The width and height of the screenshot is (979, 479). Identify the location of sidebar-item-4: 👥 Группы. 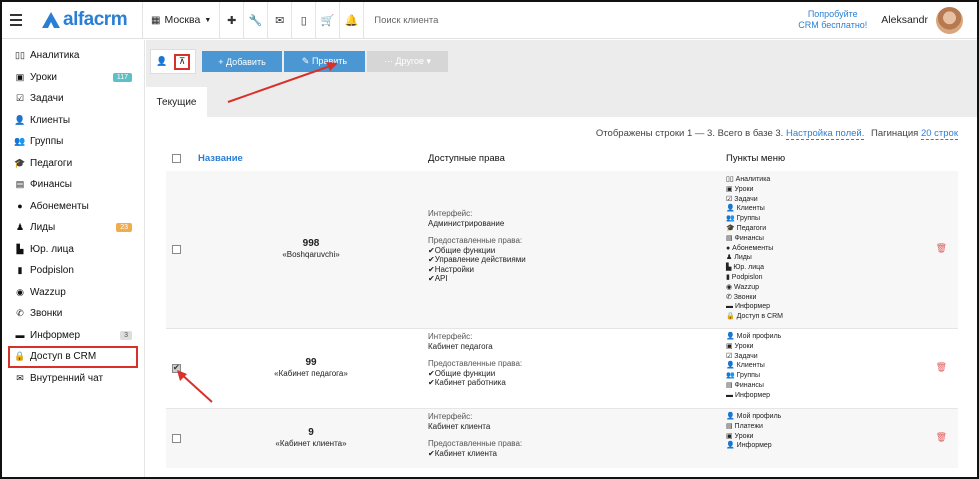
(73, 142).